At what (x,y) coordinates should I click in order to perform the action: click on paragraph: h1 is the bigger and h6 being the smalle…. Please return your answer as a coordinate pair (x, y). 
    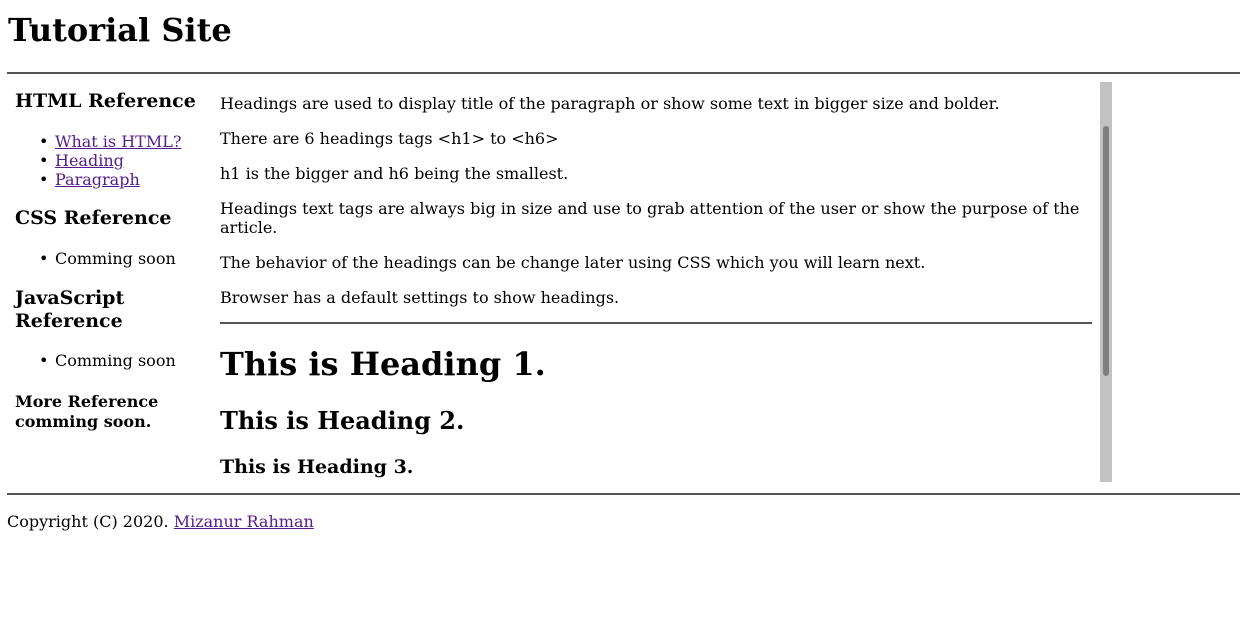
    Looking at the image, I should click on (394, 173).